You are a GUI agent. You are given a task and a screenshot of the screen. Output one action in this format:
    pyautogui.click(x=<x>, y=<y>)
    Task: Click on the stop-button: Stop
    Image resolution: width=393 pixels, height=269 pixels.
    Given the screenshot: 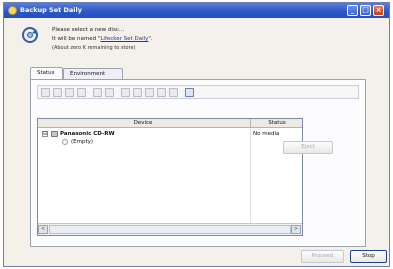 What is the action you would take?
    pyautogui.click(x=368, y=256)
    